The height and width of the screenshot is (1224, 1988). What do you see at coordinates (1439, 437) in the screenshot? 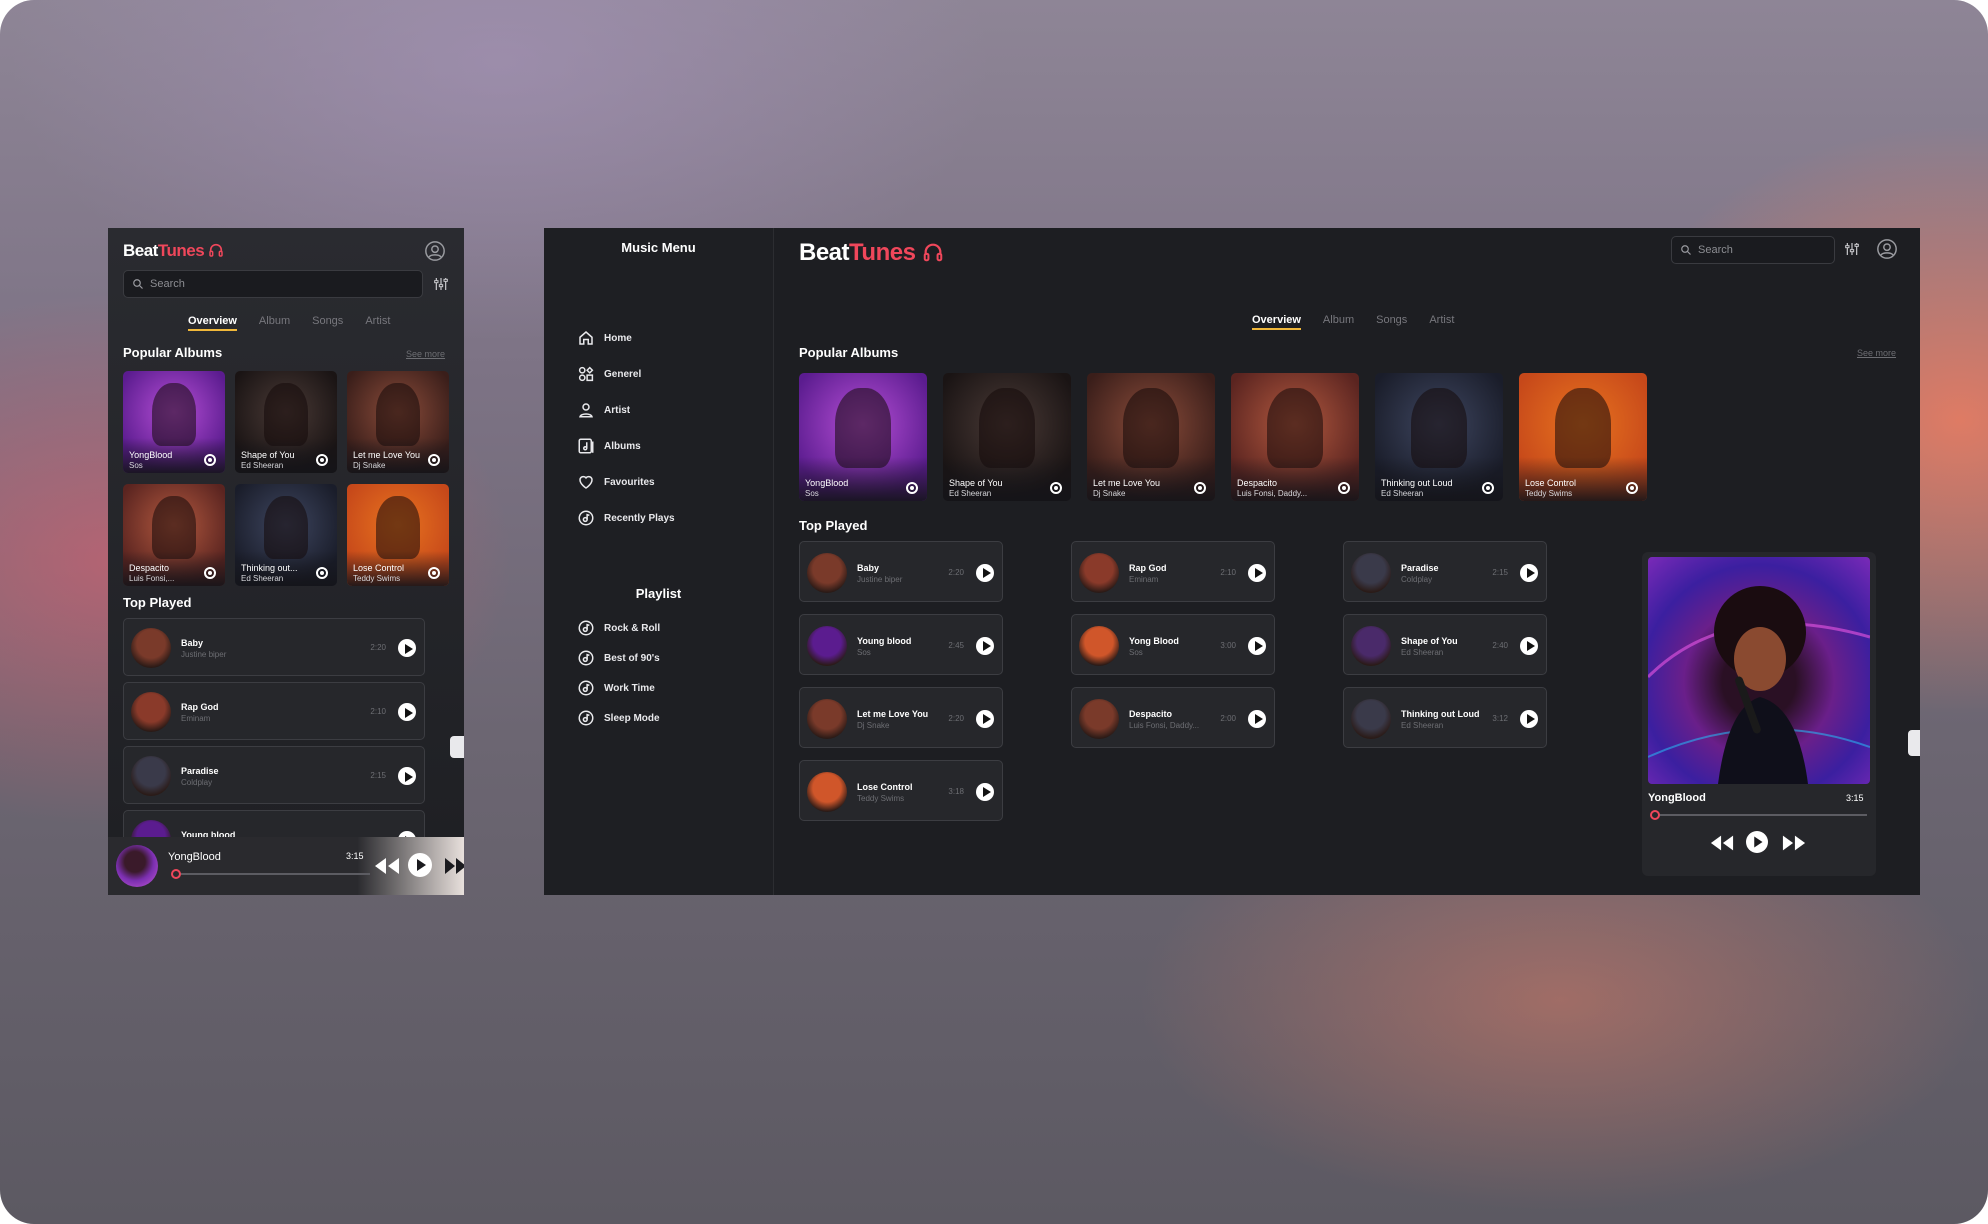
I see `album-card: Thinking out Loud Ed Sheeran` at bounding box center [1439, 437].